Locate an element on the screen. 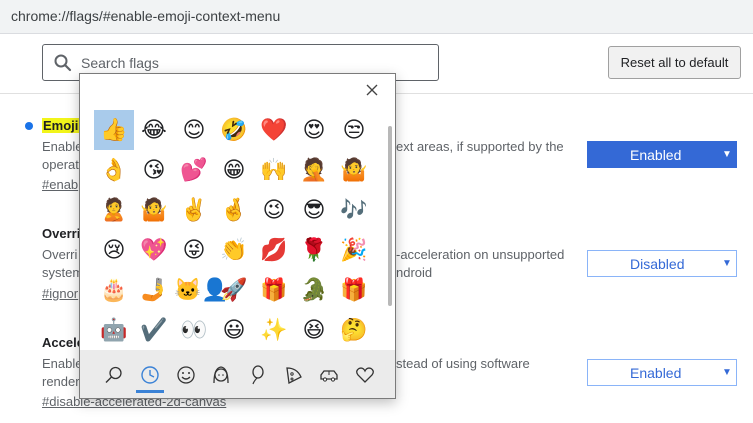 The height and width of the screenshot is (423, 753). smiley-icon is located at coordinates (186, 375).